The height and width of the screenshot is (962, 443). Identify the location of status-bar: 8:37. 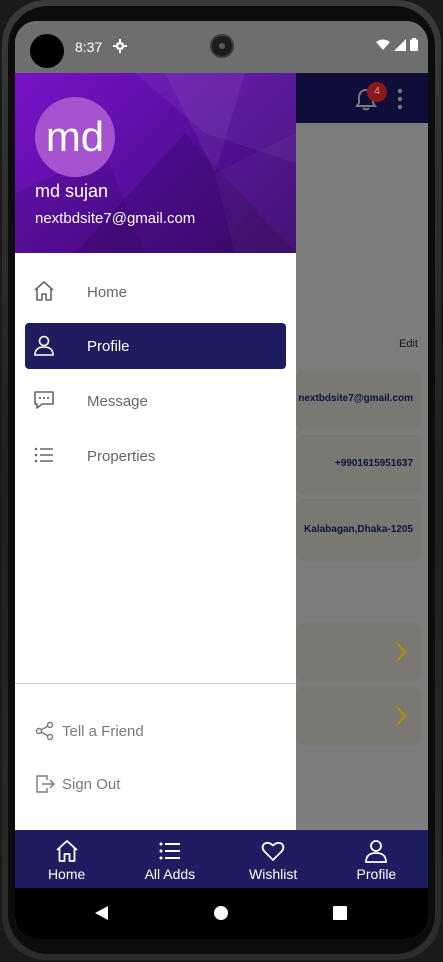
(221, 47).